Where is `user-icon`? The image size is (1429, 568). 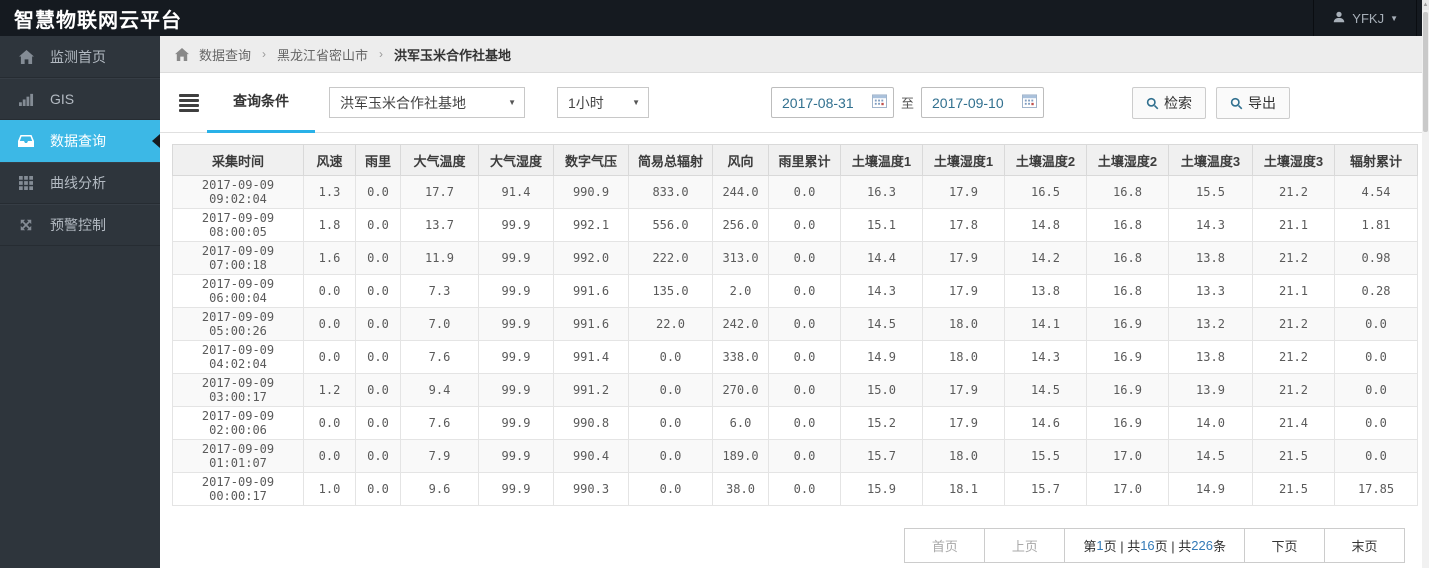
user-icon is located at coordinates (1339, 18).